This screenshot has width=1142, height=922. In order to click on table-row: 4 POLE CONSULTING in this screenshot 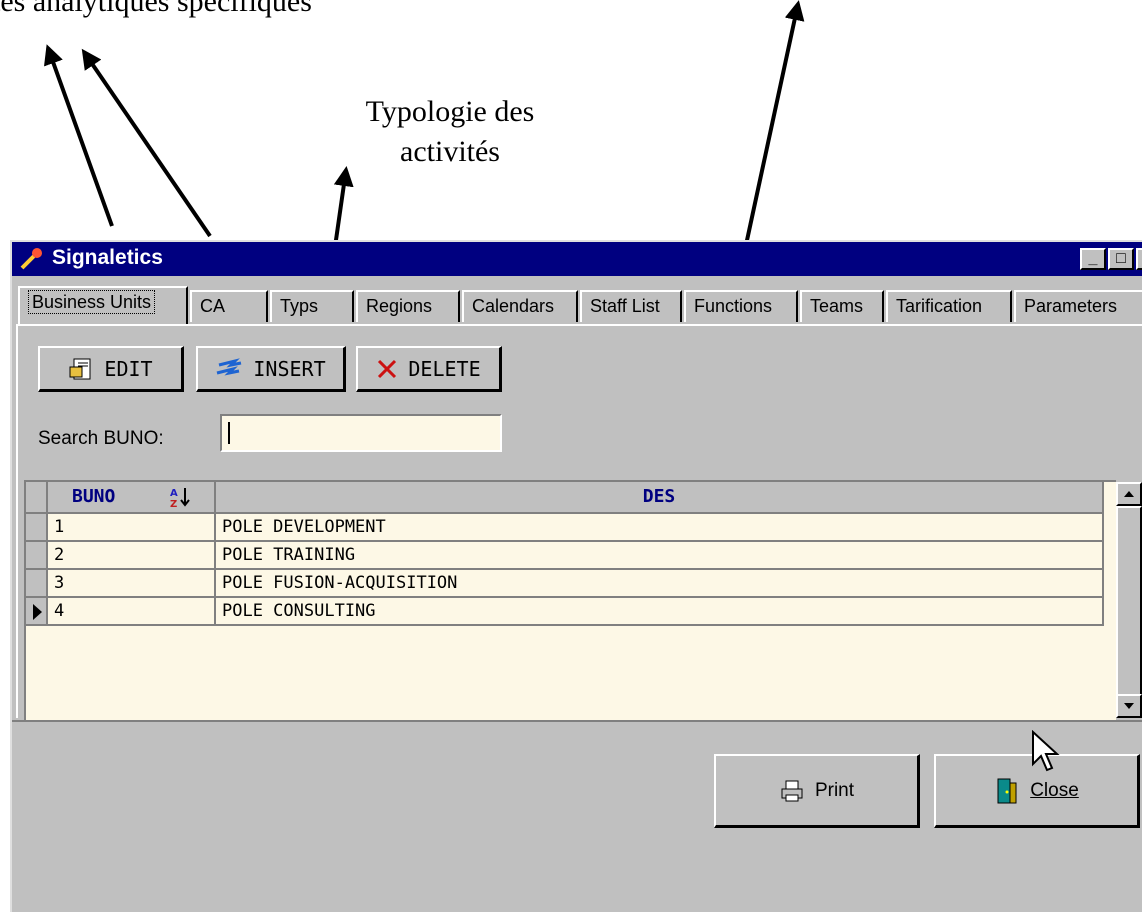, I will do `click(565, 612)`.